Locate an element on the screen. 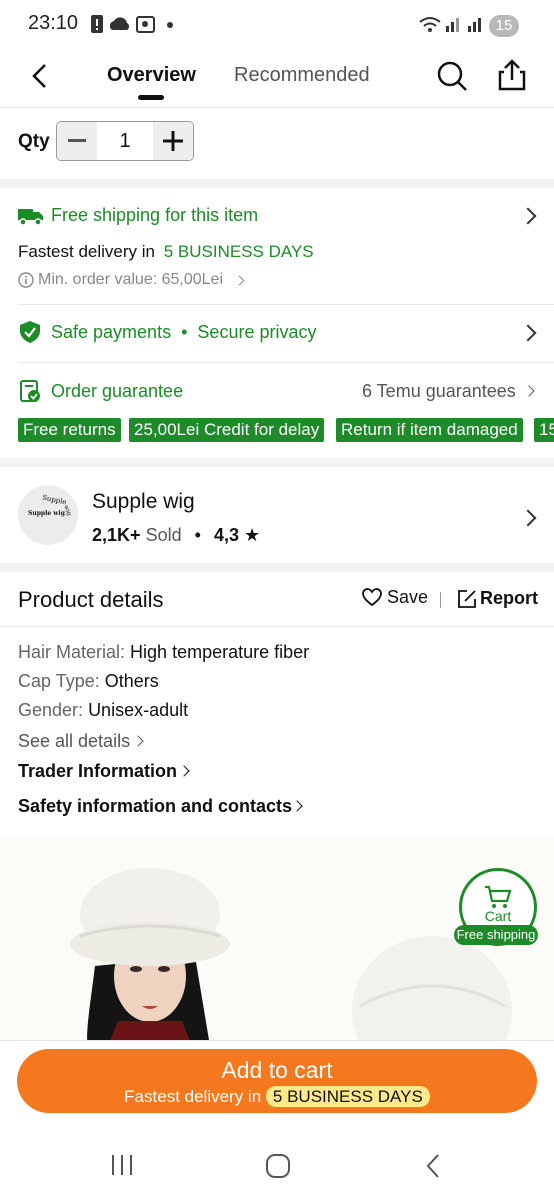  info-icon is located at coordinates (26, 280).